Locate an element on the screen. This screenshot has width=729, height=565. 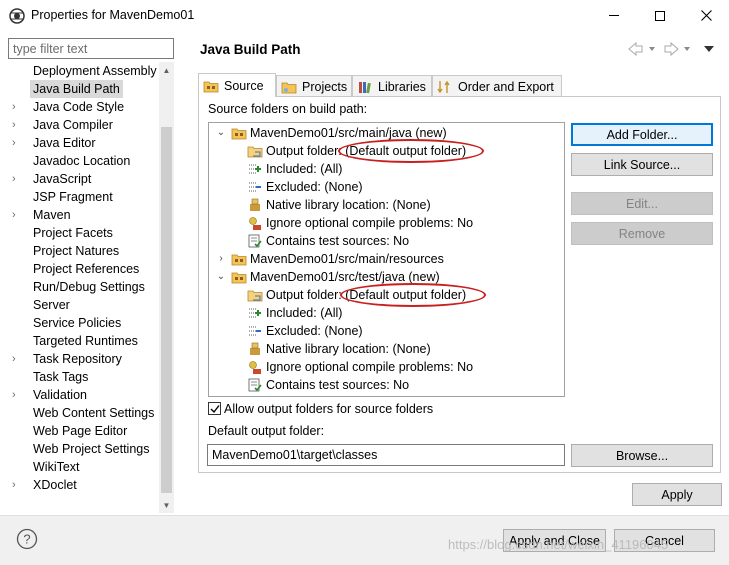
ignore-problems-icon is located at coordinates (255, 367).